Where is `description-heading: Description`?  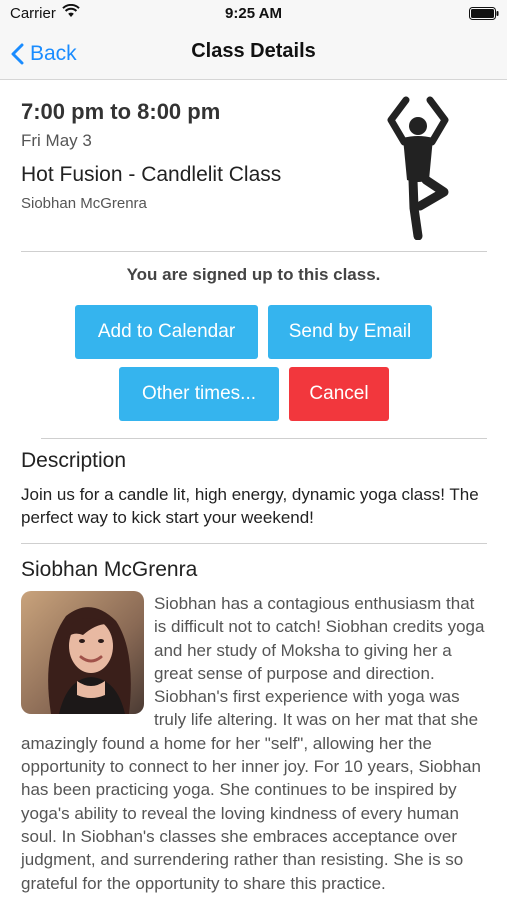
description-heading: Description is located at coordinates (74, 460).